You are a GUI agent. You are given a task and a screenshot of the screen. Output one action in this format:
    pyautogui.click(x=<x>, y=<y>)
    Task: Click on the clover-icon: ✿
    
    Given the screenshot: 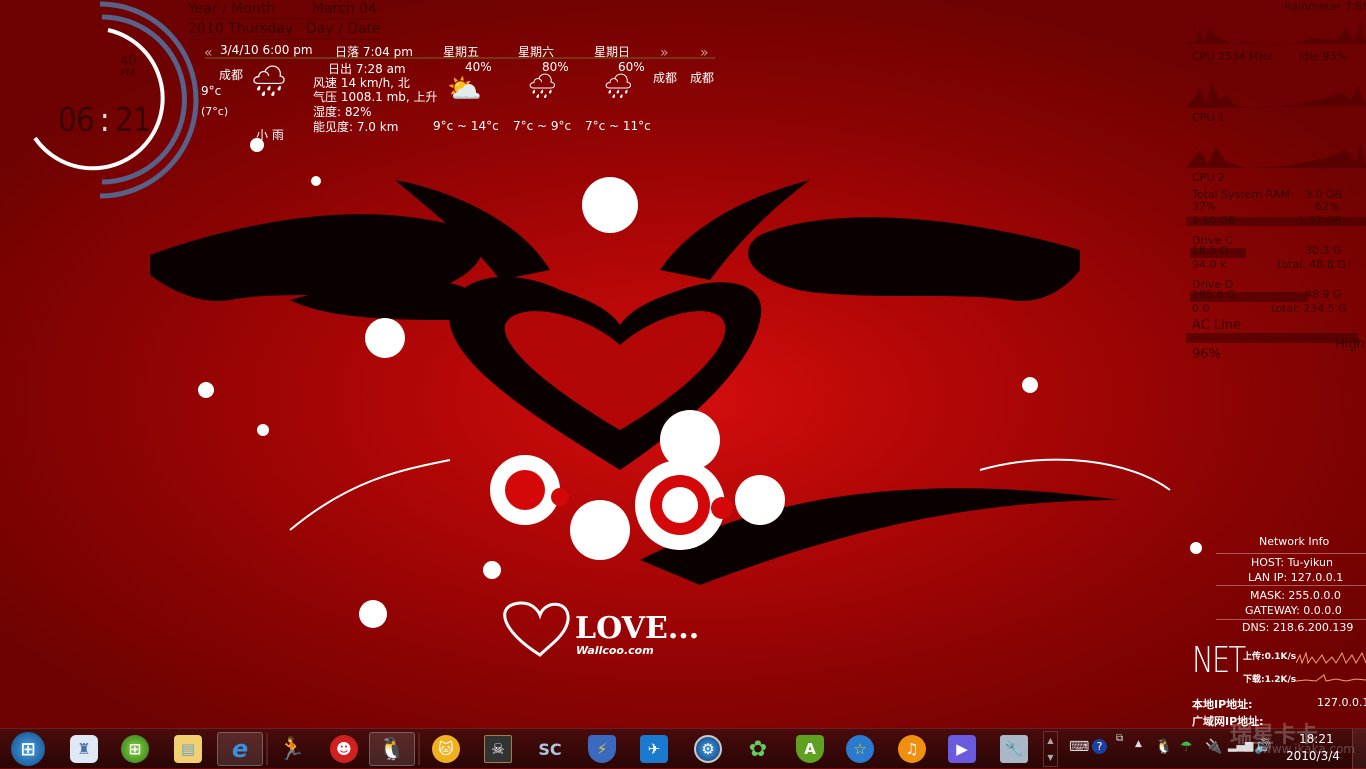 What is the action you would take?
    pyautogui.click(x=758, y=749)
    